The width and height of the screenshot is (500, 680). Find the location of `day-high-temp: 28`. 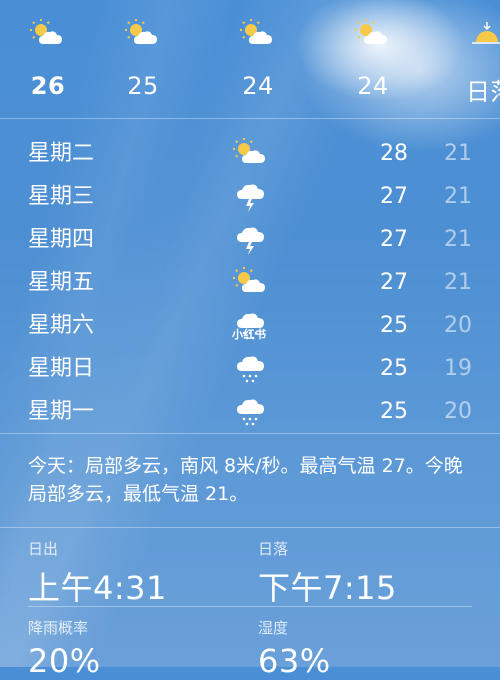

day-high-temp: 28 is located at coordinates (394, 153).